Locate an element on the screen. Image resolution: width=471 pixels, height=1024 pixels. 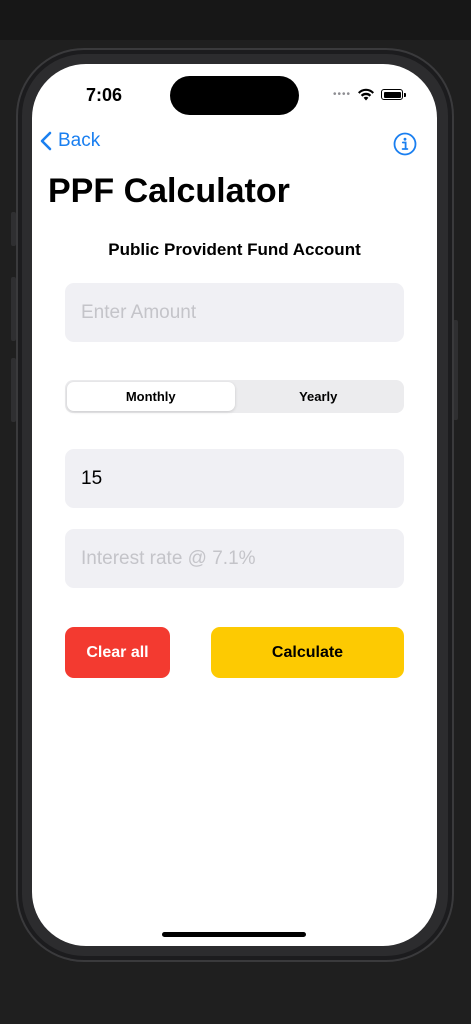
status-indicators: •••• is located at coordinates (369, 94).